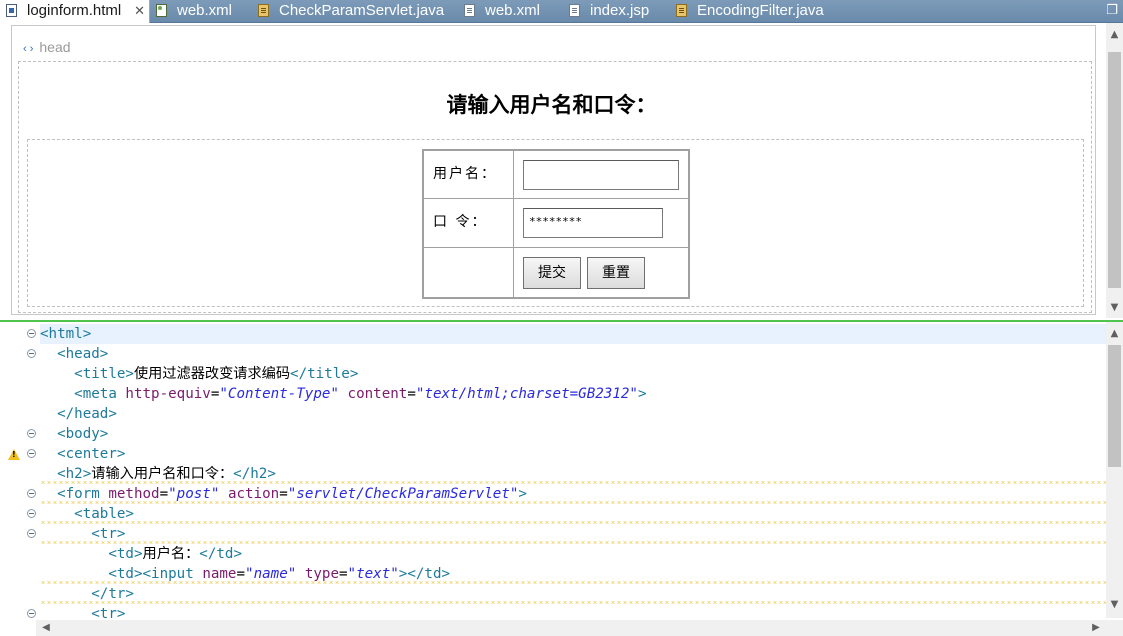 The width and height of the screenshot is (1123, 636). I want to click on code-token: "text/html;charset=GB2312", so click(526, 394).